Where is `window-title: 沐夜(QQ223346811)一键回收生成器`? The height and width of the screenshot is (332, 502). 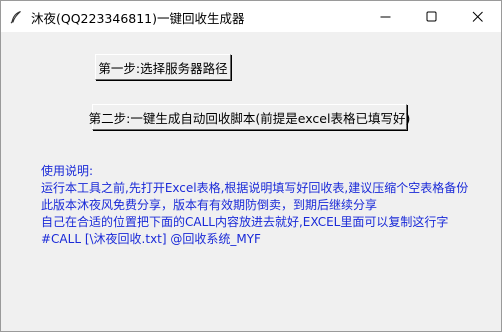 window-title: 沐夜(QQ223346811)一键回收生成器 is located at coordinates (138, 18).